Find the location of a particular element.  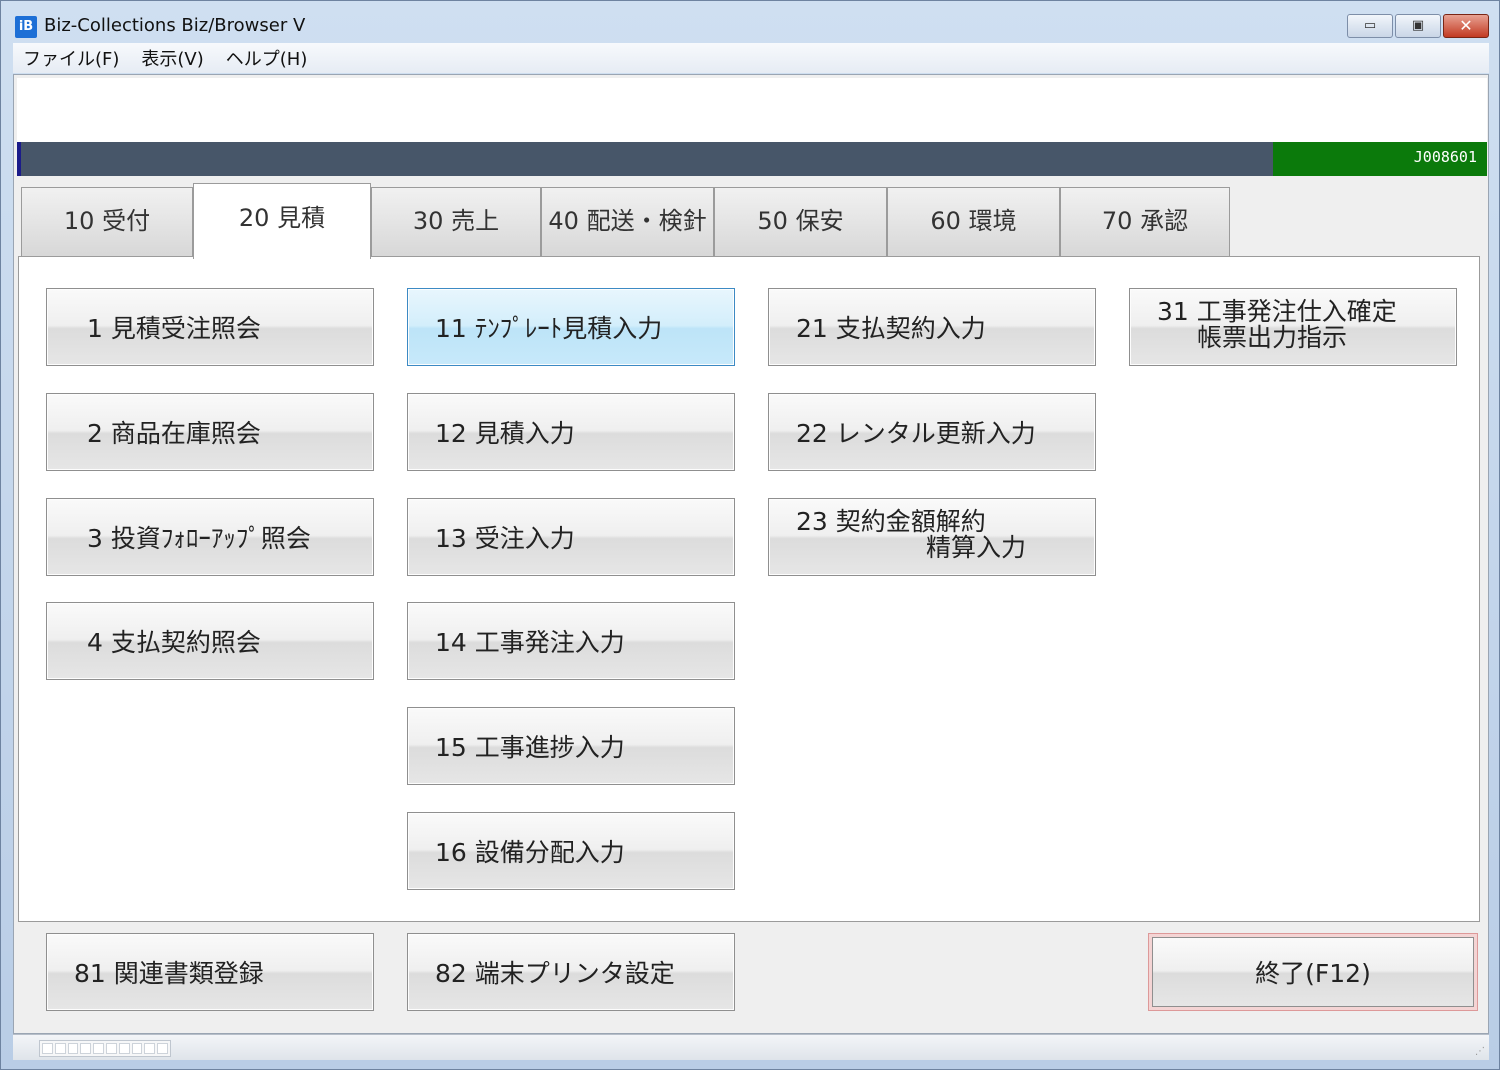

btn-investment-followup-inquiry: 3 投資ﾌｫﾛｰｱｯﾌﾟ照会 is located at coordinates (210, 537).